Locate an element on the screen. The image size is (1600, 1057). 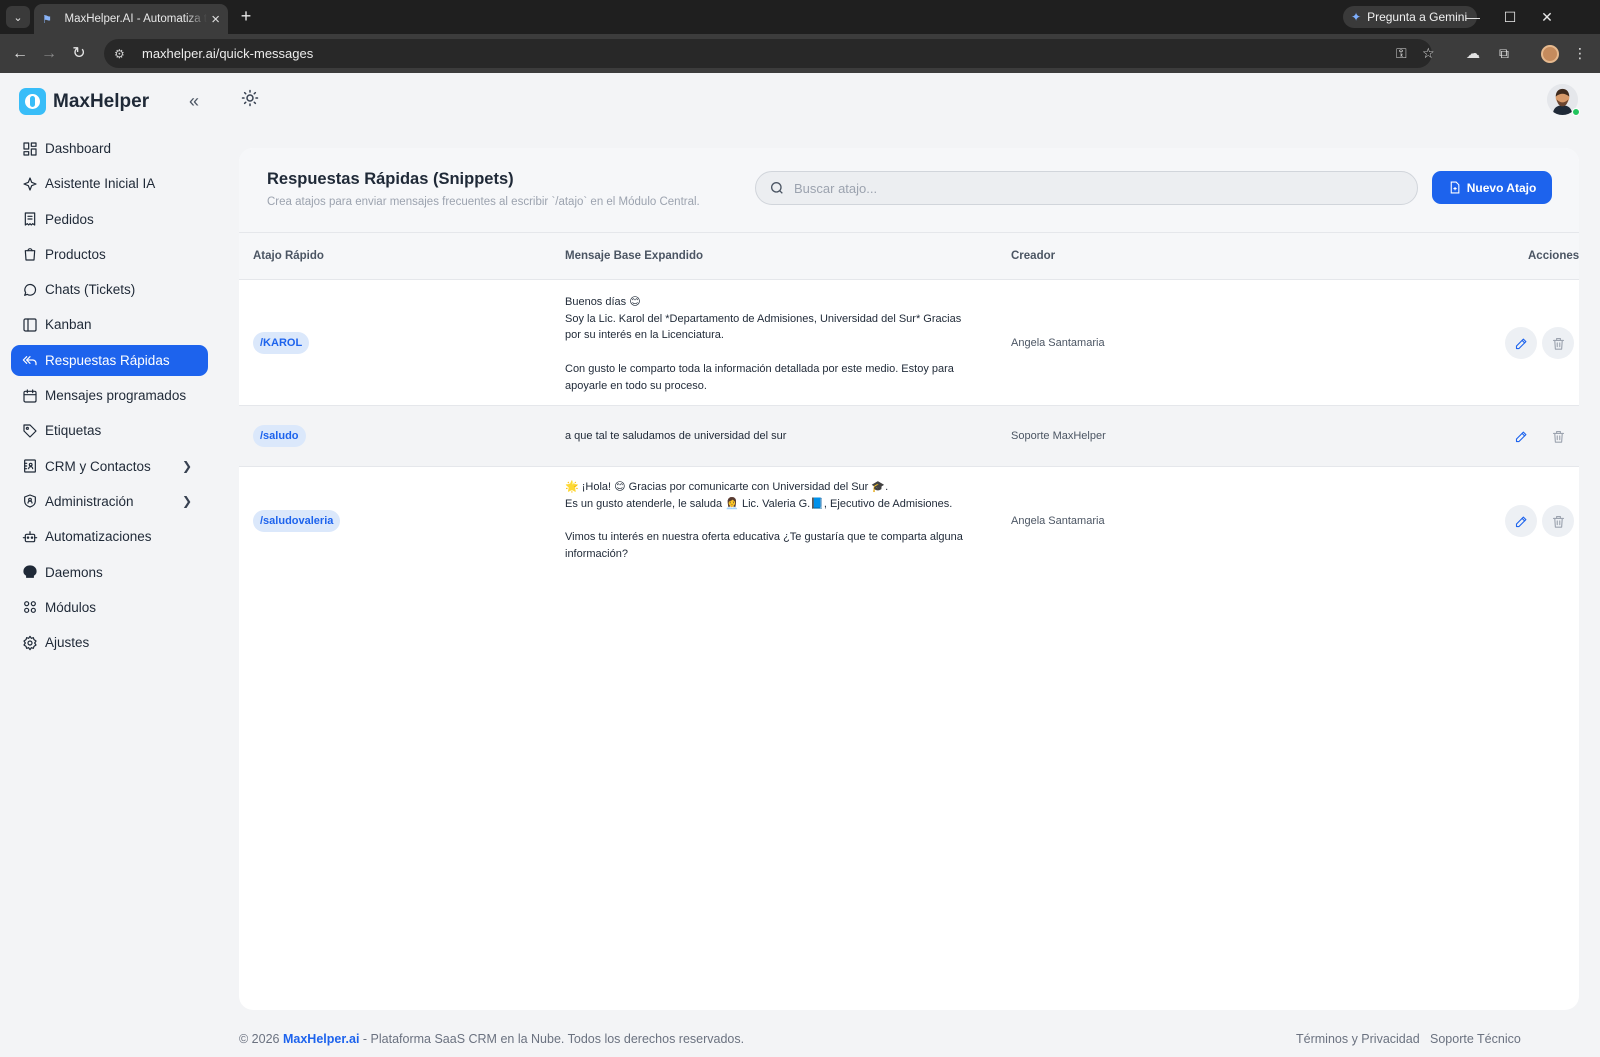
shield-user-icon is located at coordinates (30, 501).